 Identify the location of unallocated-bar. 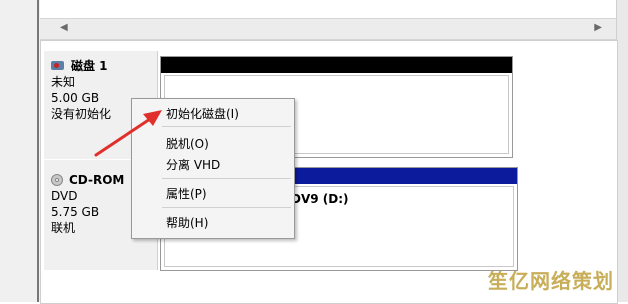
(336, 65).